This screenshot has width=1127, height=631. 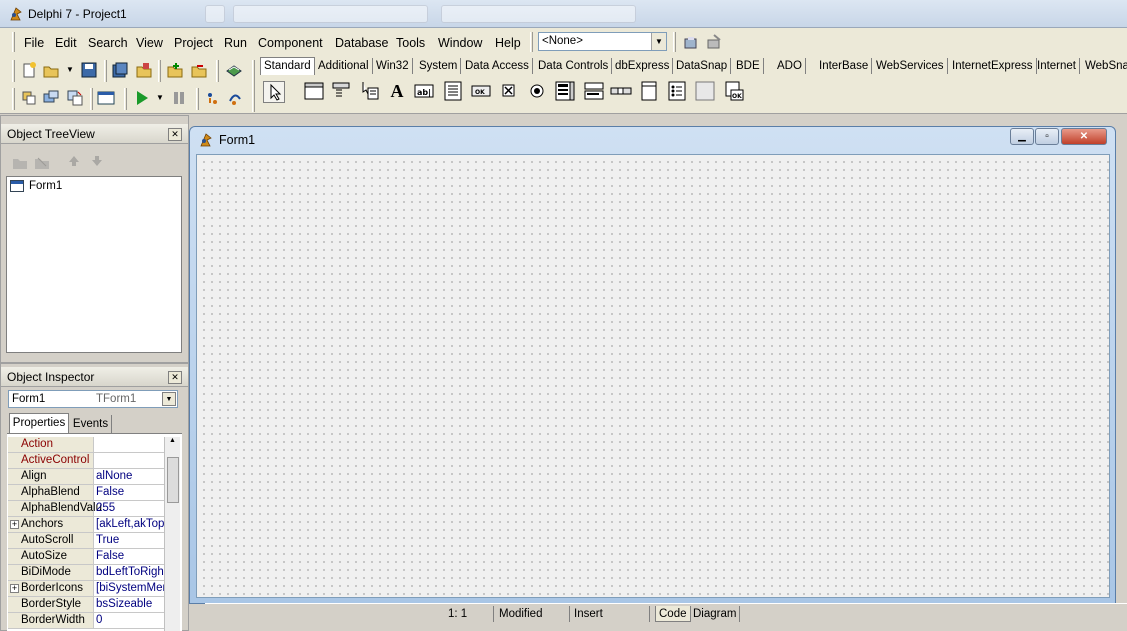 I want to click on view-form-icon, so click(x=51, y=98).